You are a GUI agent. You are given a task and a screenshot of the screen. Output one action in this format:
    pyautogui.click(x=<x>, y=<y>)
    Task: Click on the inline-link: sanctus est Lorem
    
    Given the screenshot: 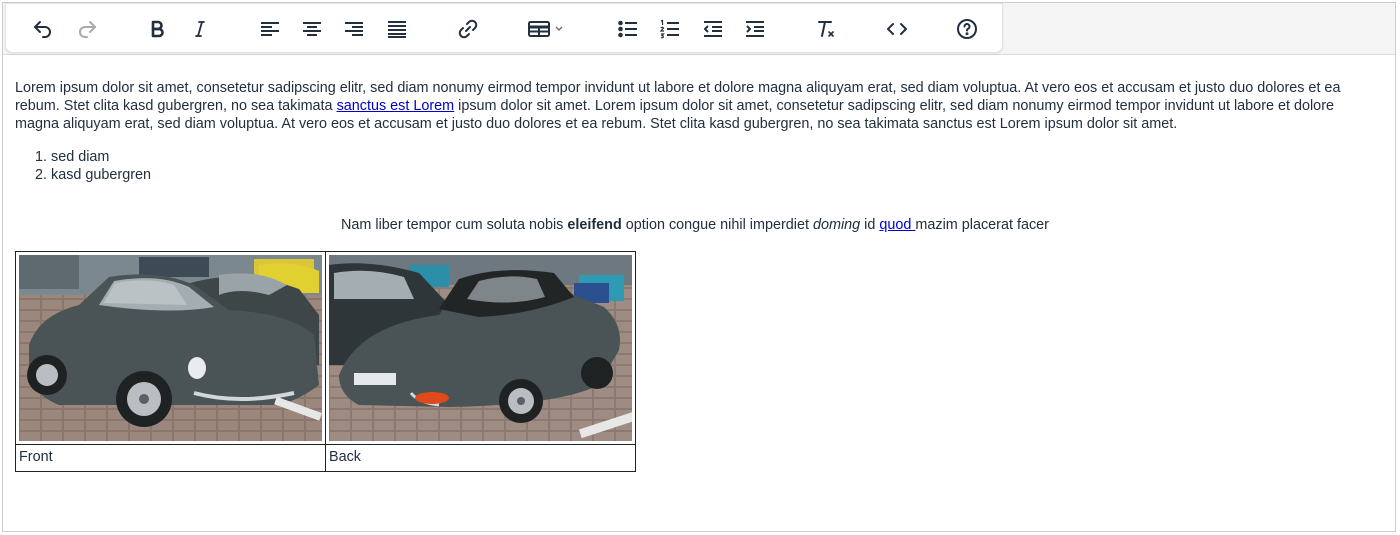 What is the action you would take?
    pyautogui.click(x=396, y=106)
    